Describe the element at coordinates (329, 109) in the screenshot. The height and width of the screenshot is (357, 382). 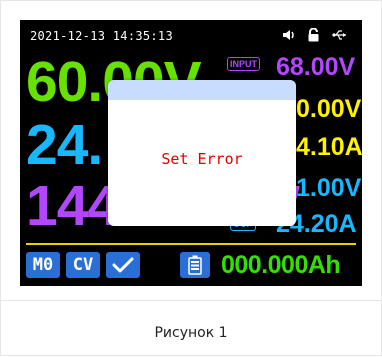
I see `set-voltage: 0.00V` at that location.